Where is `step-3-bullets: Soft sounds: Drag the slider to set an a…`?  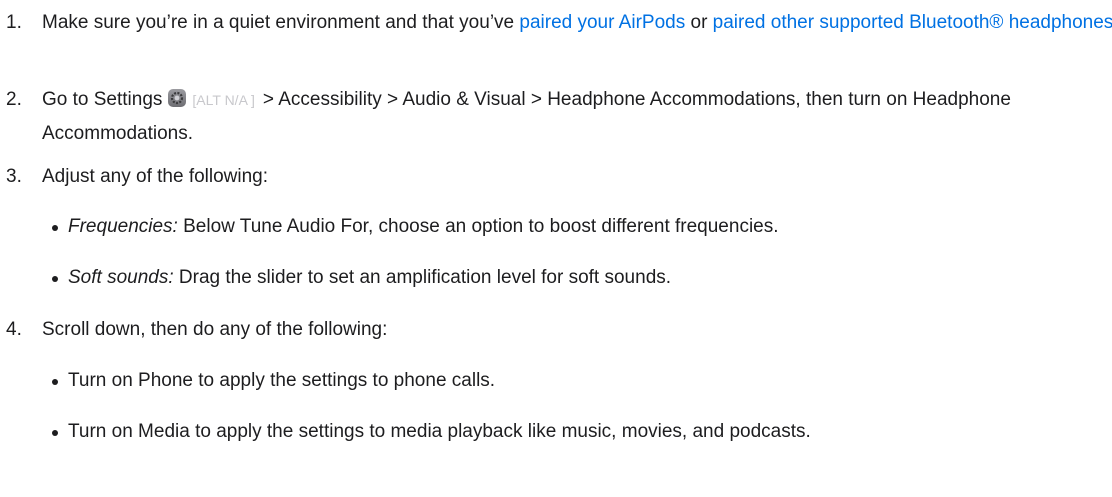
step-3-bullets: Soft sounds: Drag the slider to set an a… is located at coordinates (554, 277).